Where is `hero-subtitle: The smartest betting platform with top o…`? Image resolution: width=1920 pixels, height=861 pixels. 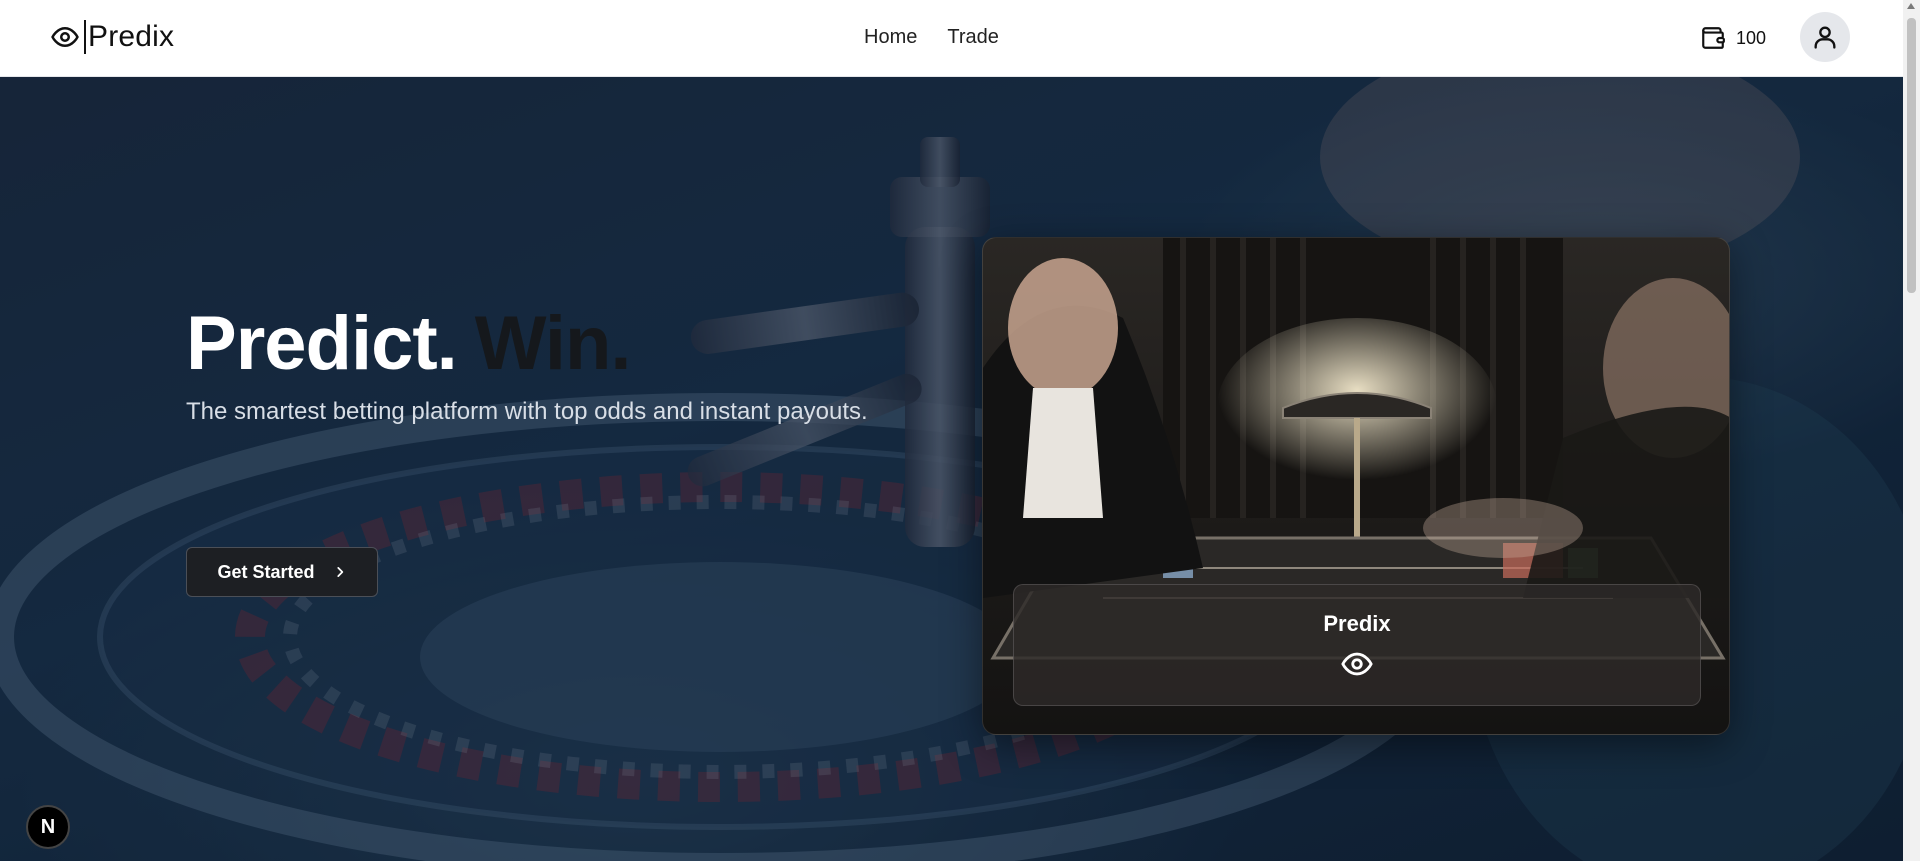 hero-subtitle: The smartest betting platform with top o… is located at coordinates (527, 411).